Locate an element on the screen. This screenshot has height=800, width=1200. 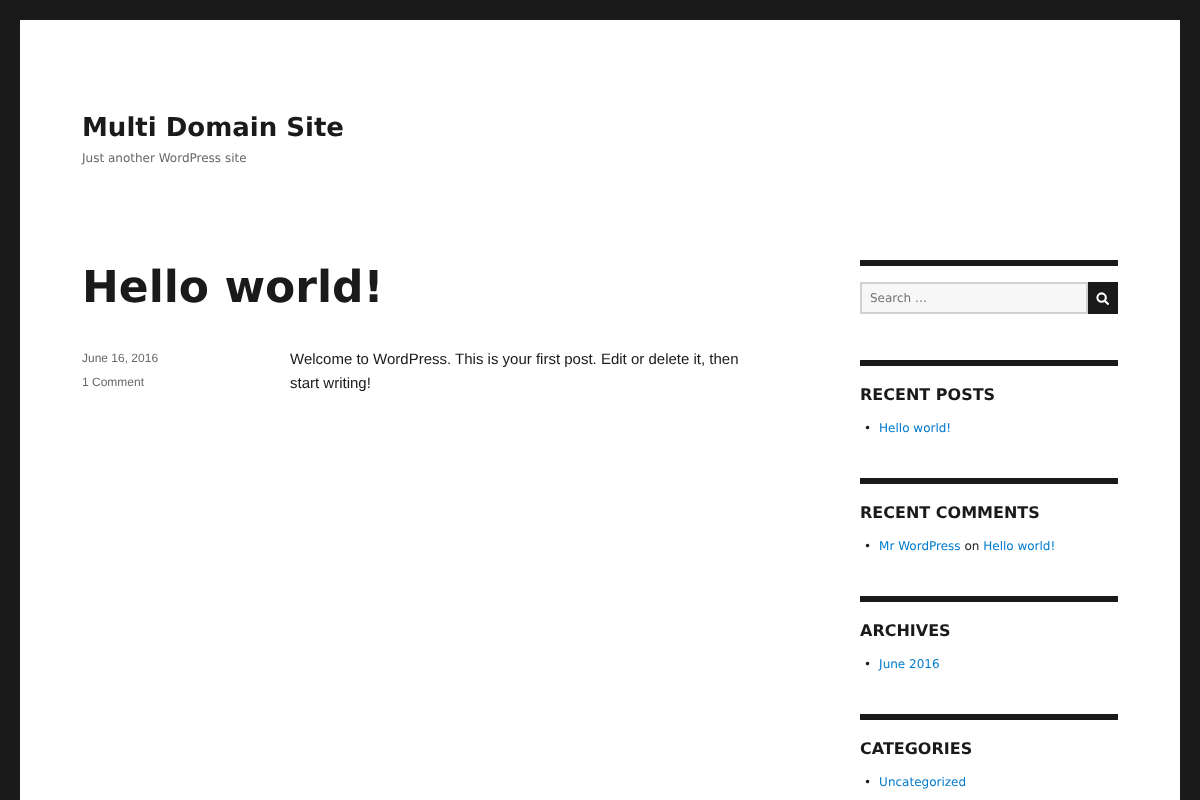
site-title: Multi Domain Site is located at coordinates (421, 130).